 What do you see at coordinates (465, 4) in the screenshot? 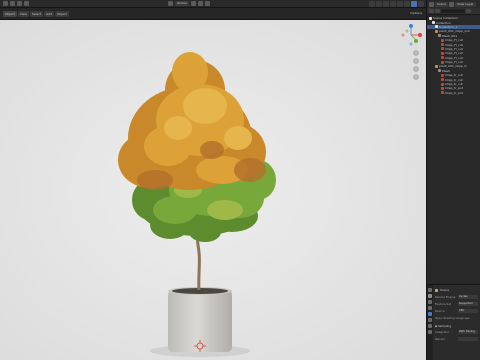
I see `view-layer-selector: View Layer` at bounding box center [465, 4].